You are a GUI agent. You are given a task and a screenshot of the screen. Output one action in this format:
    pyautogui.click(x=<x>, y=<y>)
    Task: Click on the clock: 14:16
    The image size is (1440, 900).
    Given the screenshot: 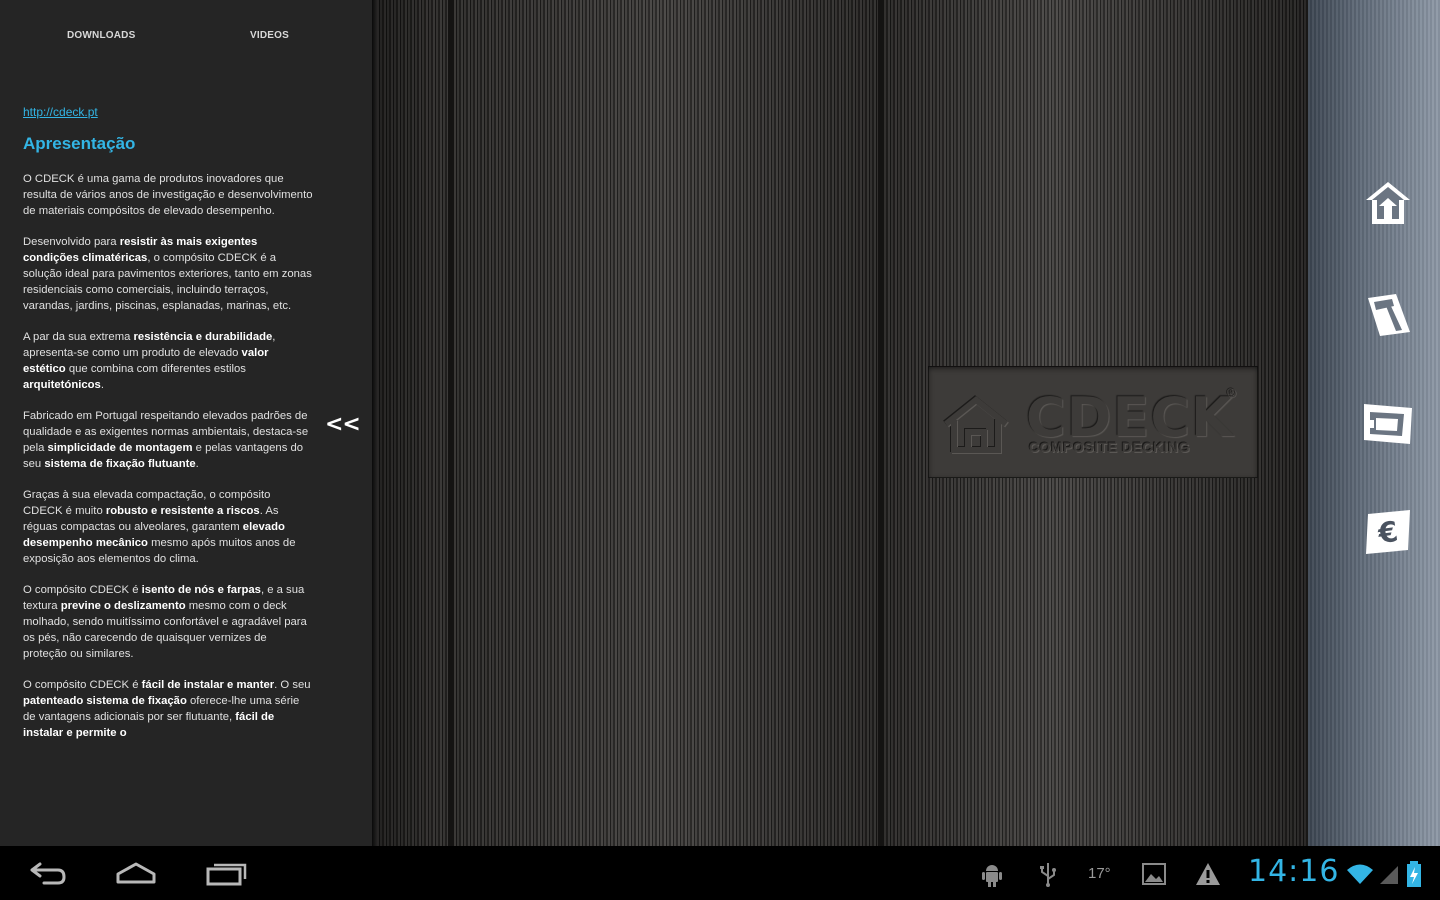 What is the action you would take?
    pyautogui.click(x=1294, y=871)
    